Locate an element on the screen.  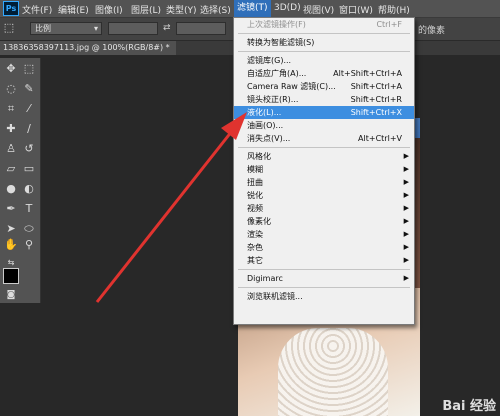
type-tool-icon: T is located at coordinates (29, 209).